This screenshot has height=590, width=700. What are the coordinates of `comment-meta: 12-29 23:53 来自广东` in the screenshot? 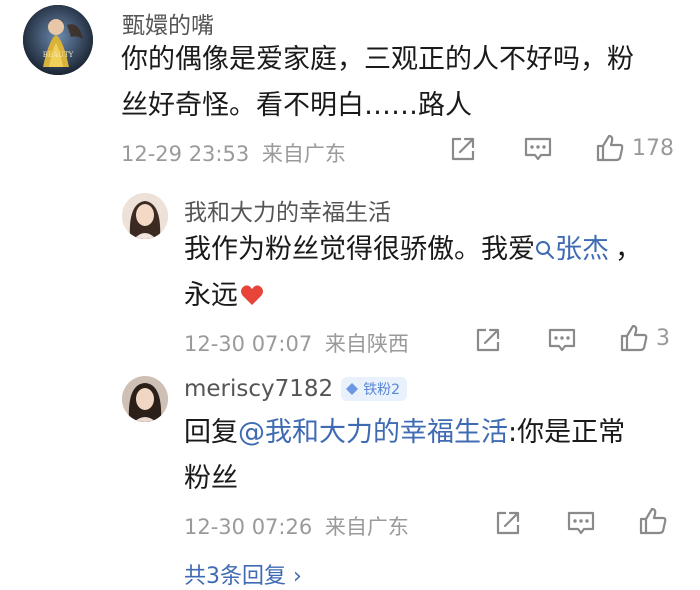 It's located at (233, 153).